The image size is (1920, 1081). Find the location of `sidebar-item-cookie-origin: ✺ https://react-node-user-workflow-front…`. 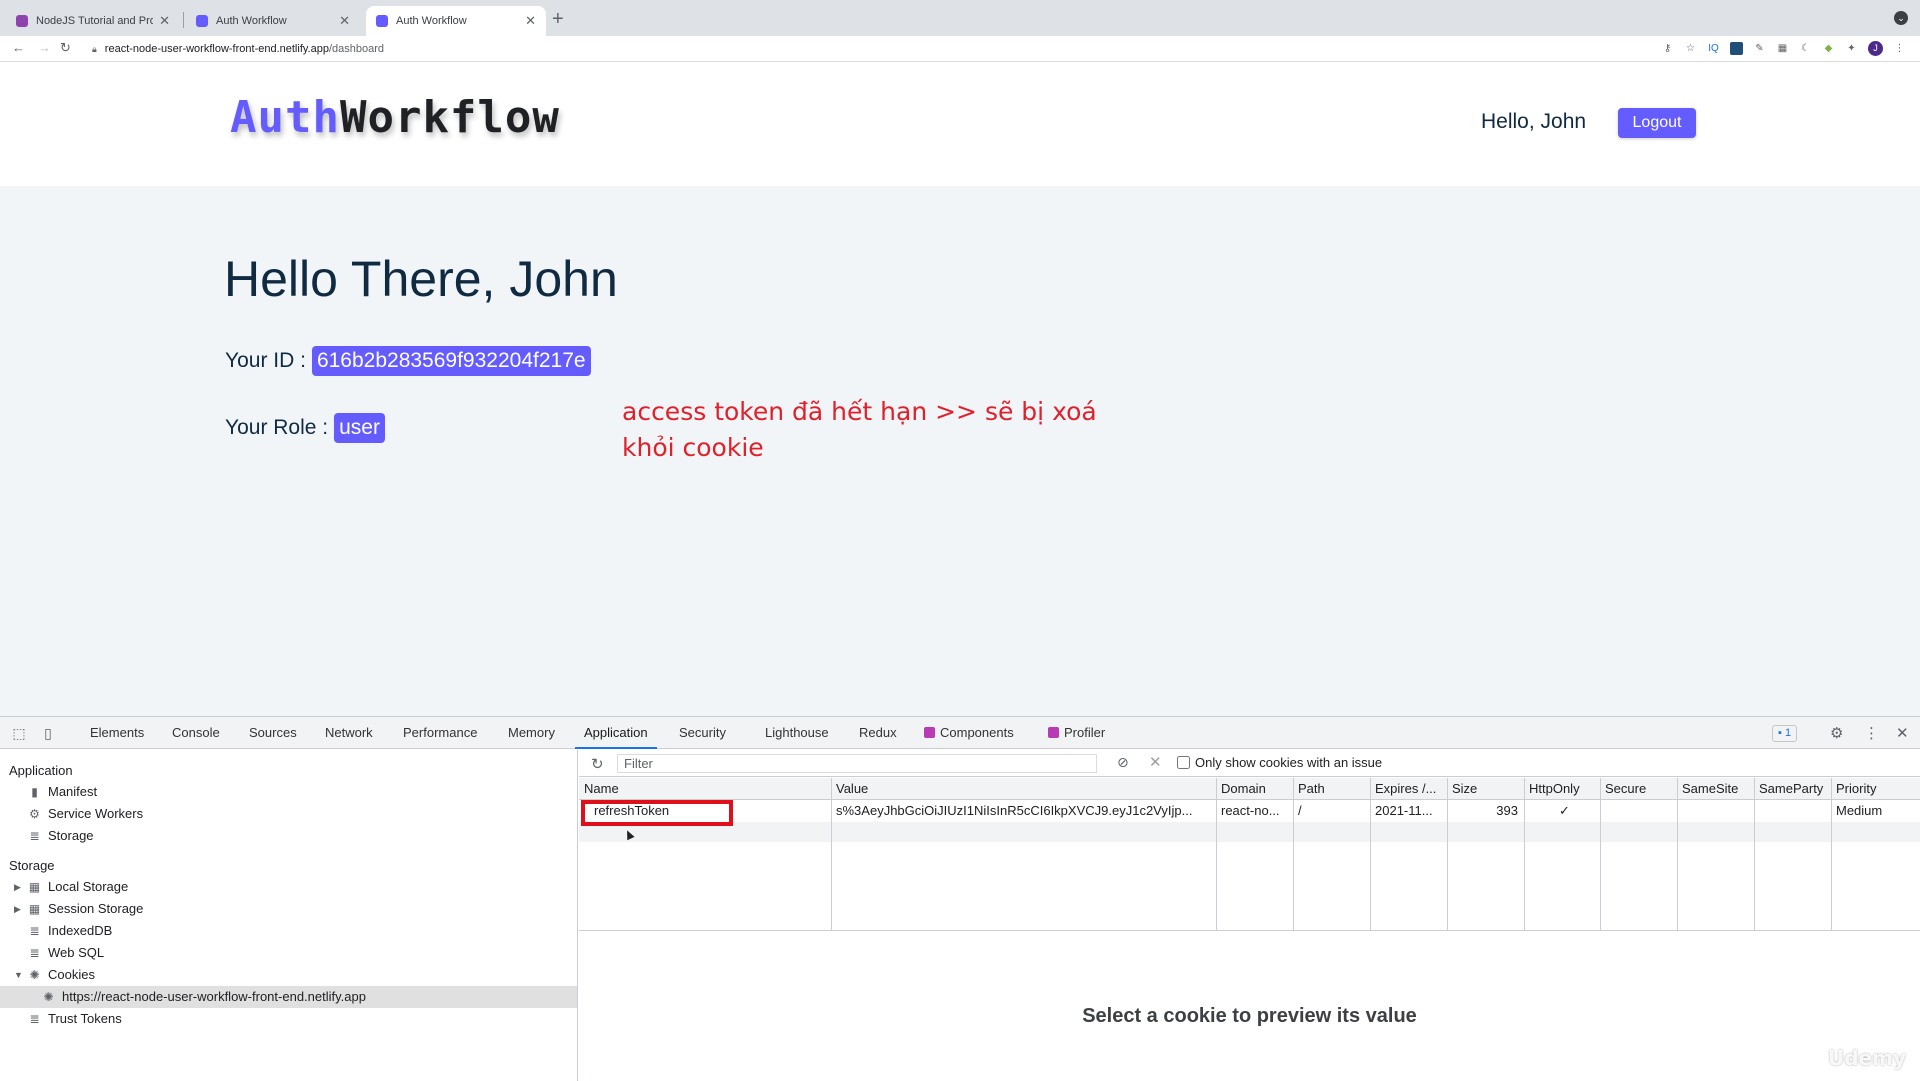

sidebar-item-cookie-origin: ✺ https://react-node-user-workflow-front… is located at coordinates (288, 997).